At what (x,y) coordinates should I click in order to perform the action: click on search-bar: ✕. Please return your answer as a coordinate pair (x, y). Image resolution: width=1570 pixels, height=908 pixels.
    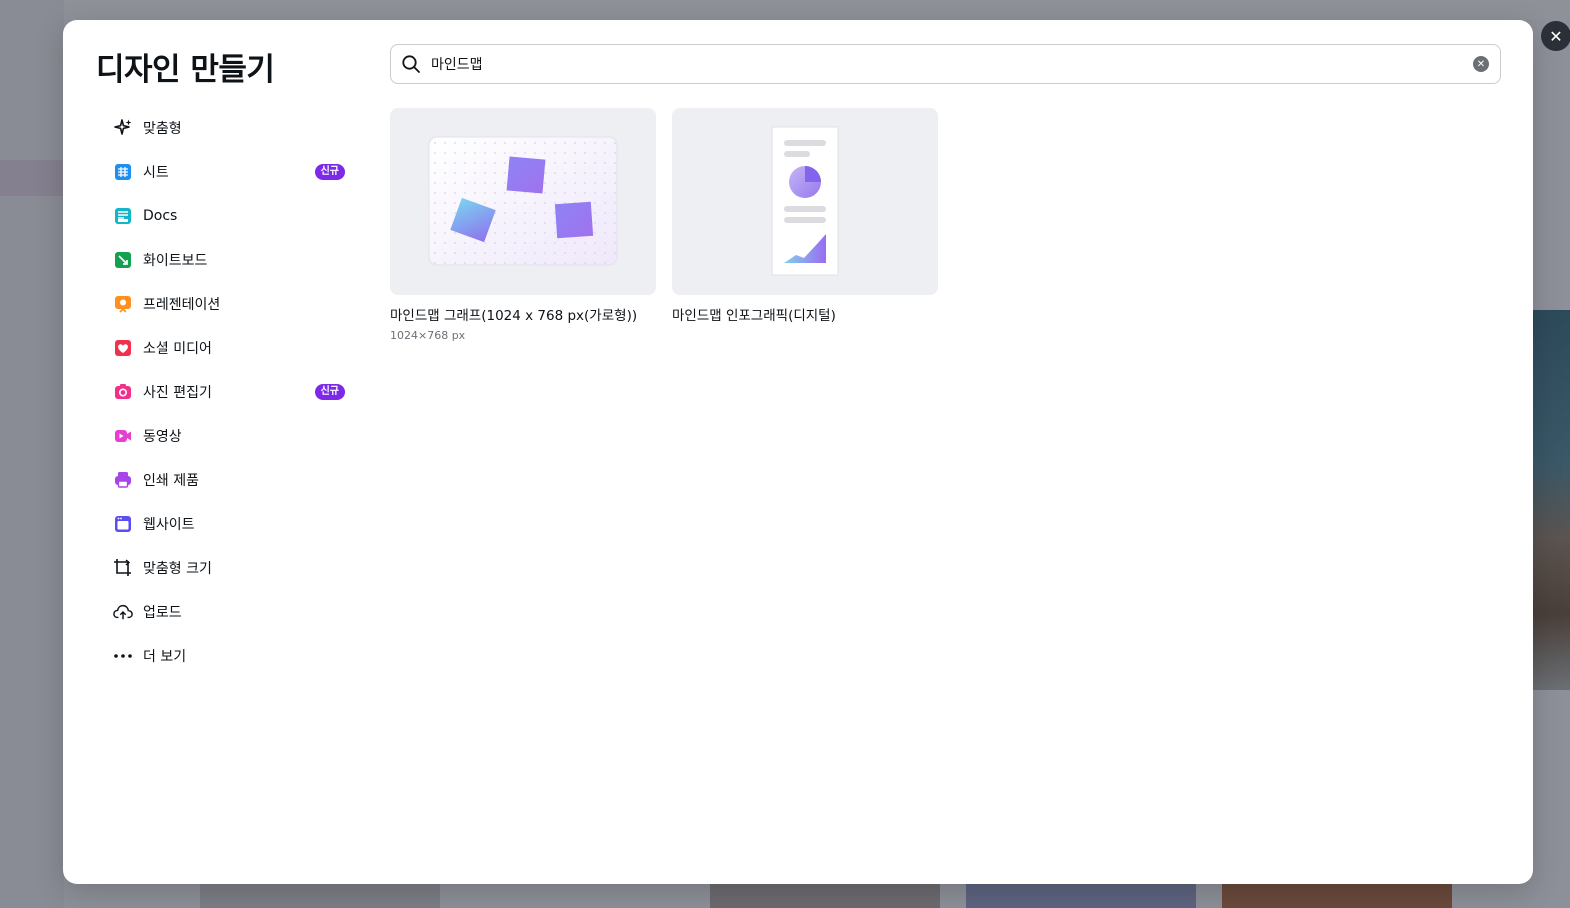
    Looking at the image, I should click on (945, 64).